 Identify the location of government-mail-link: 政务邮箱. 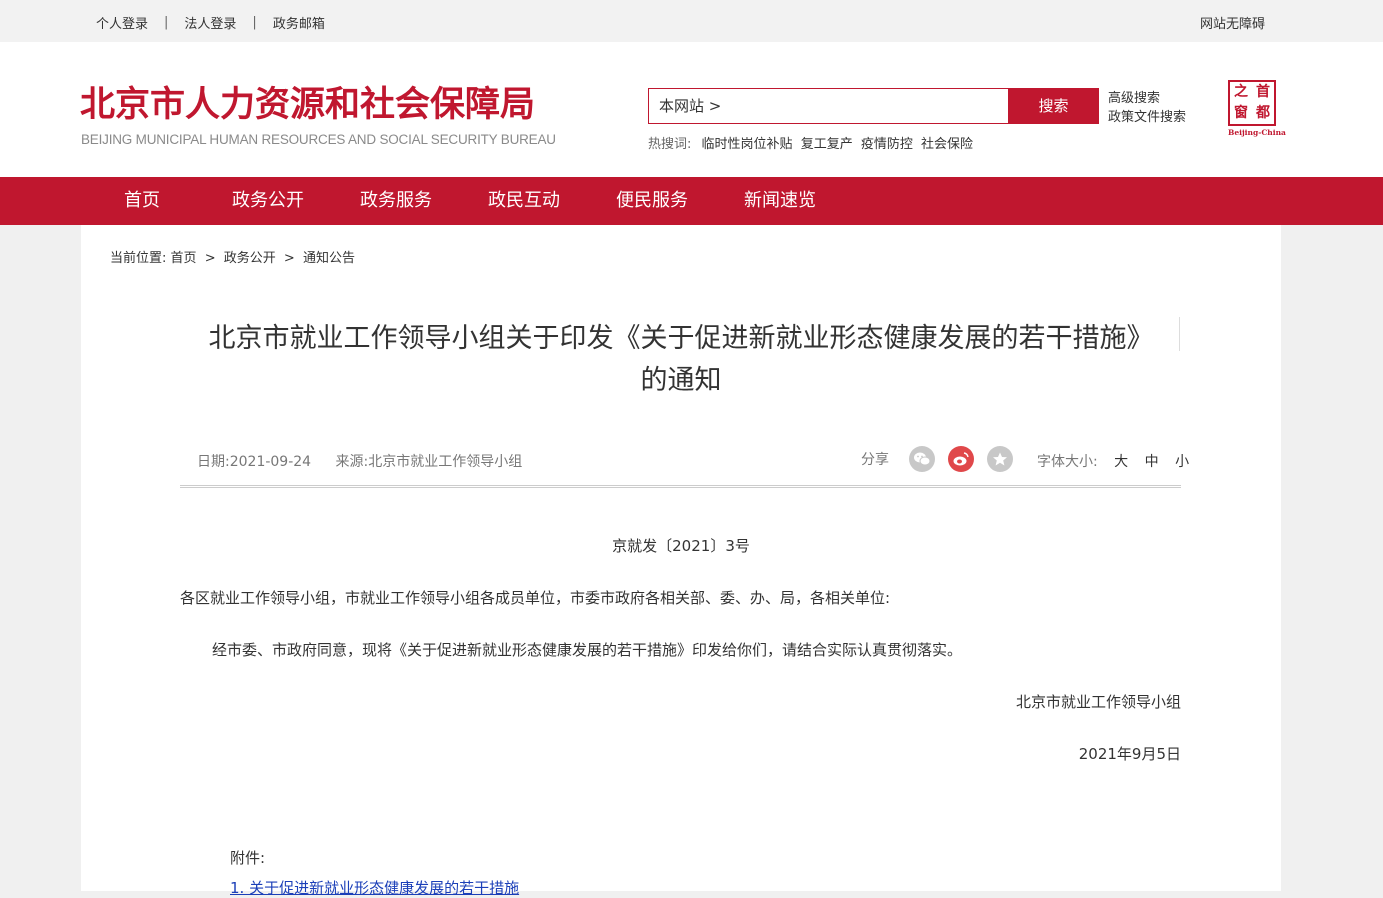
(299, 22).